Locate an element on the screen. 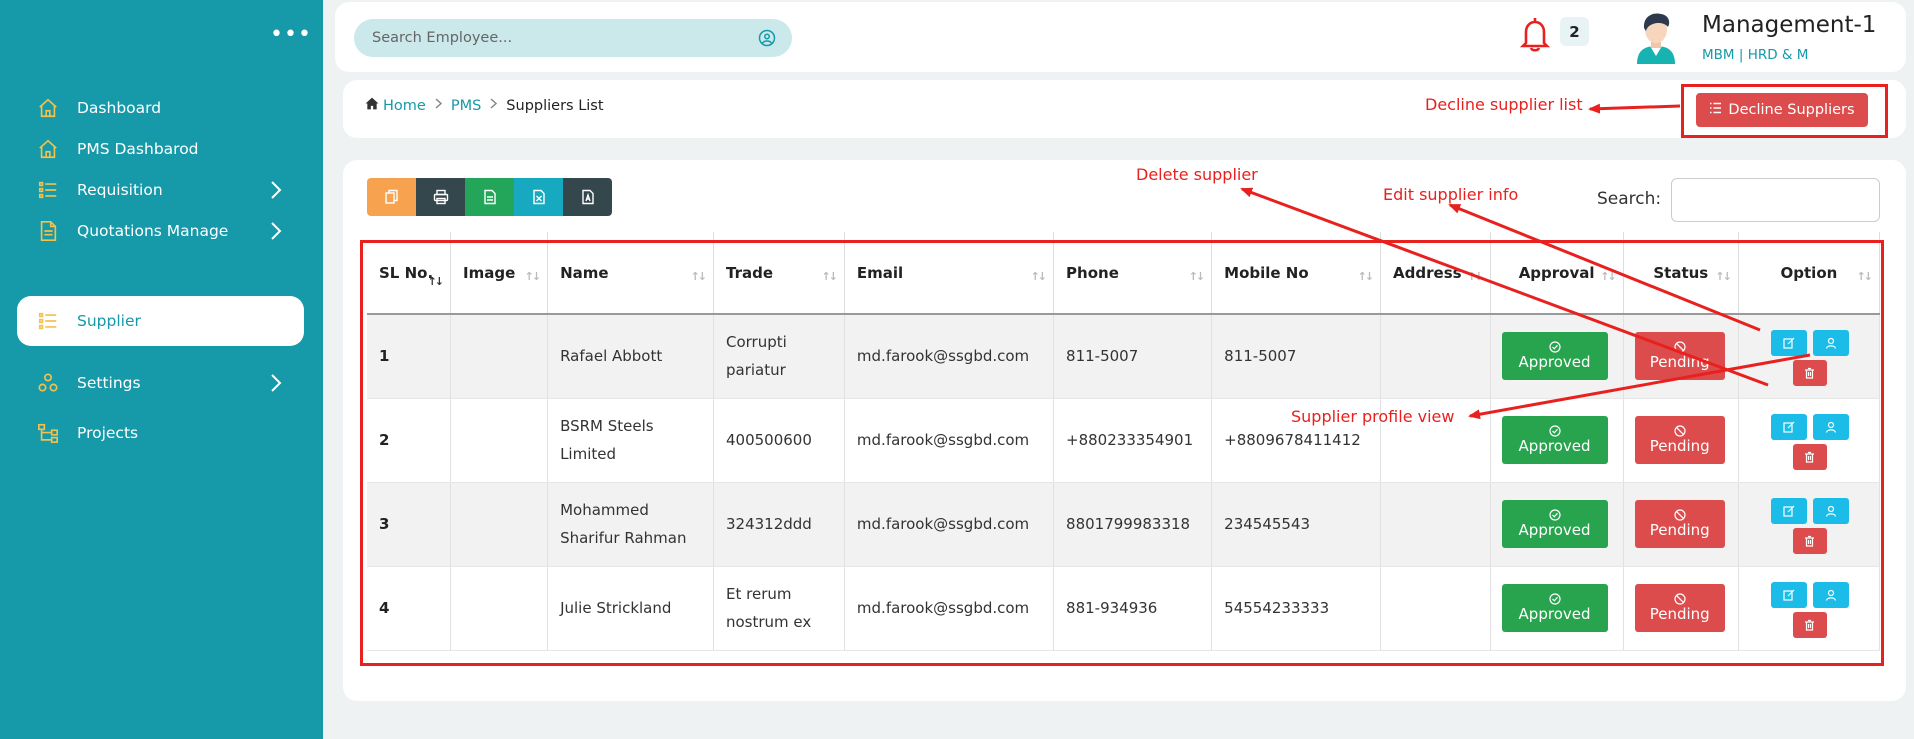  user-circle-icon is located at coordinates (767, 40).